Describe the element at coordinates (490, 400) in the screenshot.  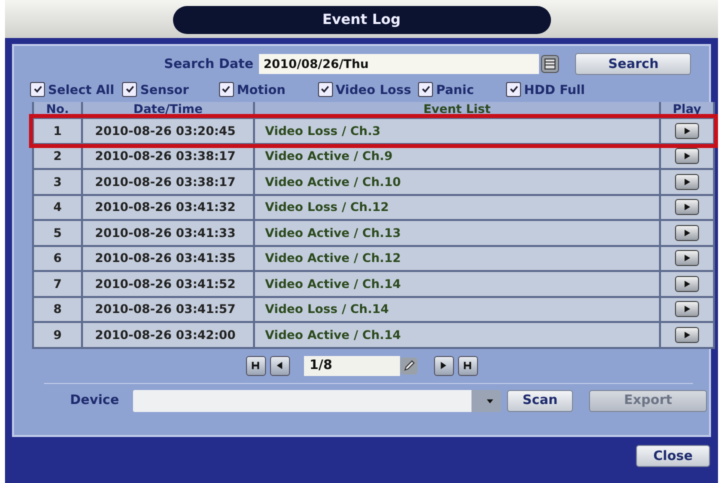
I see `caret-icon` at that location.